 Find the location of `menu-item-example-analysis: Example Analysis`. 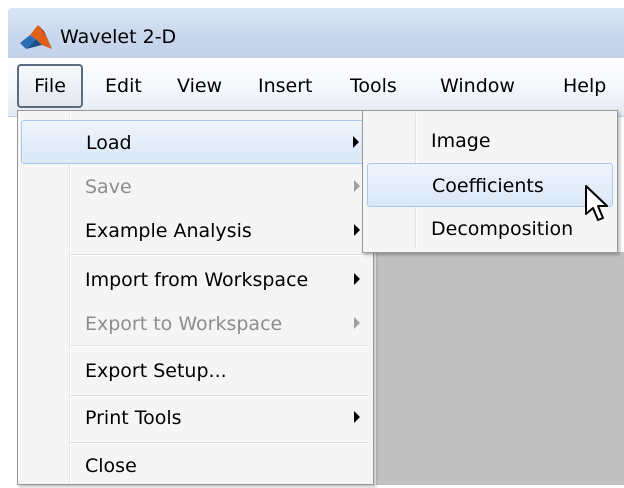

menu-item-example-analysis: Example Analysis is located at coordinates (195, 231).